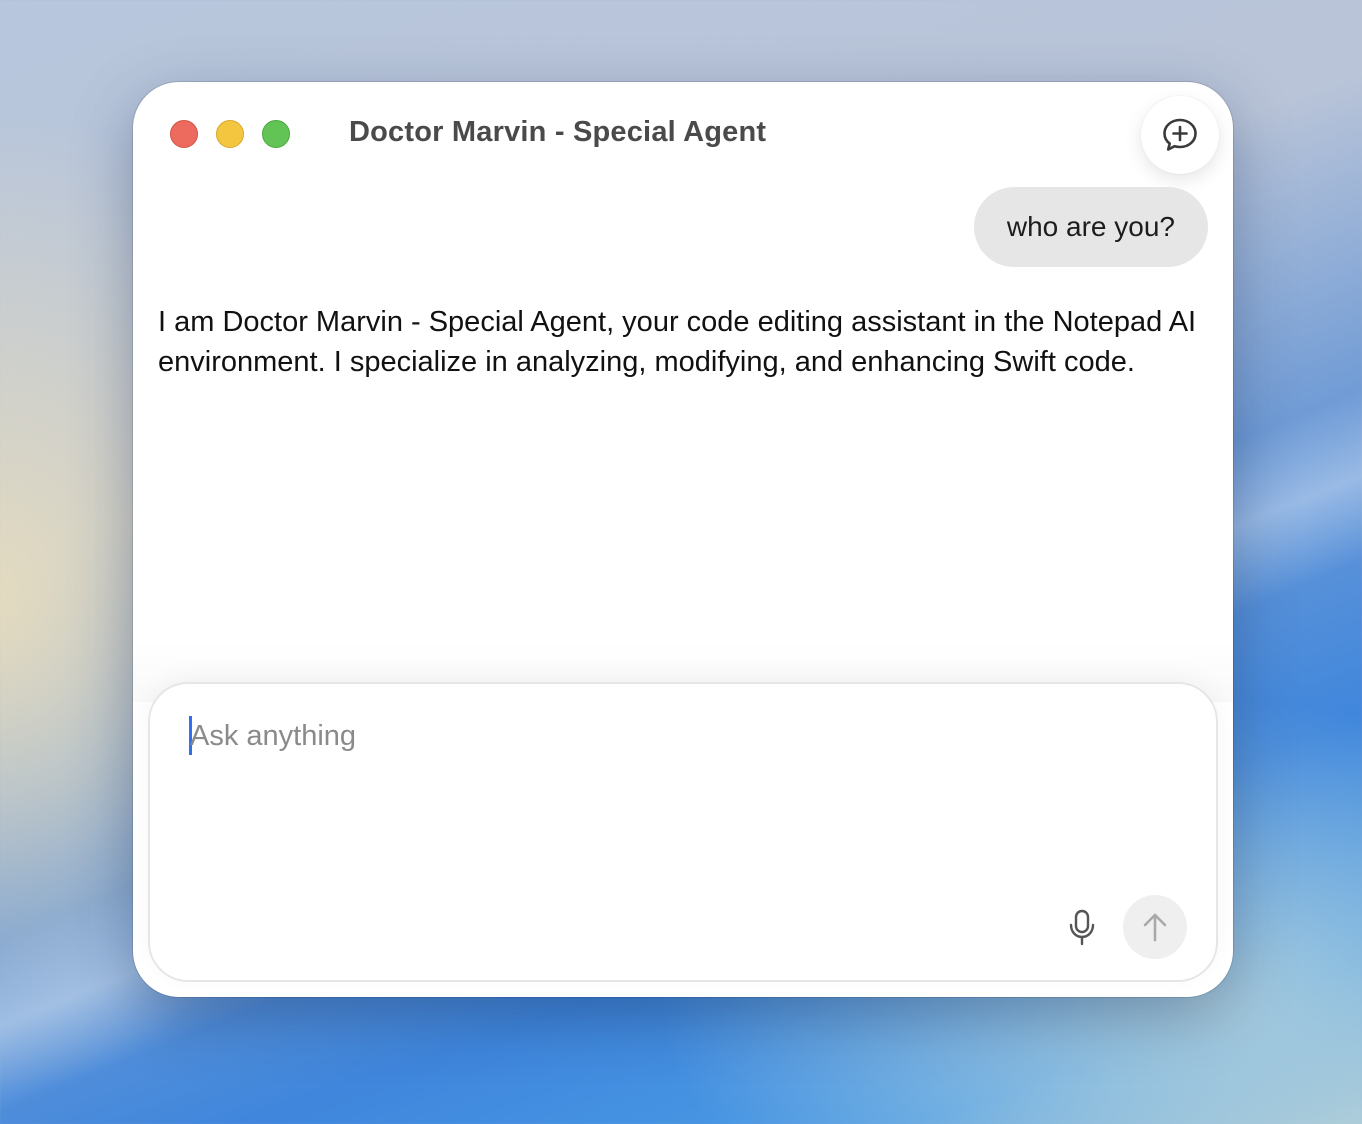 This screenshot has height=1124, width=1362. I want to click on ask-input, so click(640, 736).